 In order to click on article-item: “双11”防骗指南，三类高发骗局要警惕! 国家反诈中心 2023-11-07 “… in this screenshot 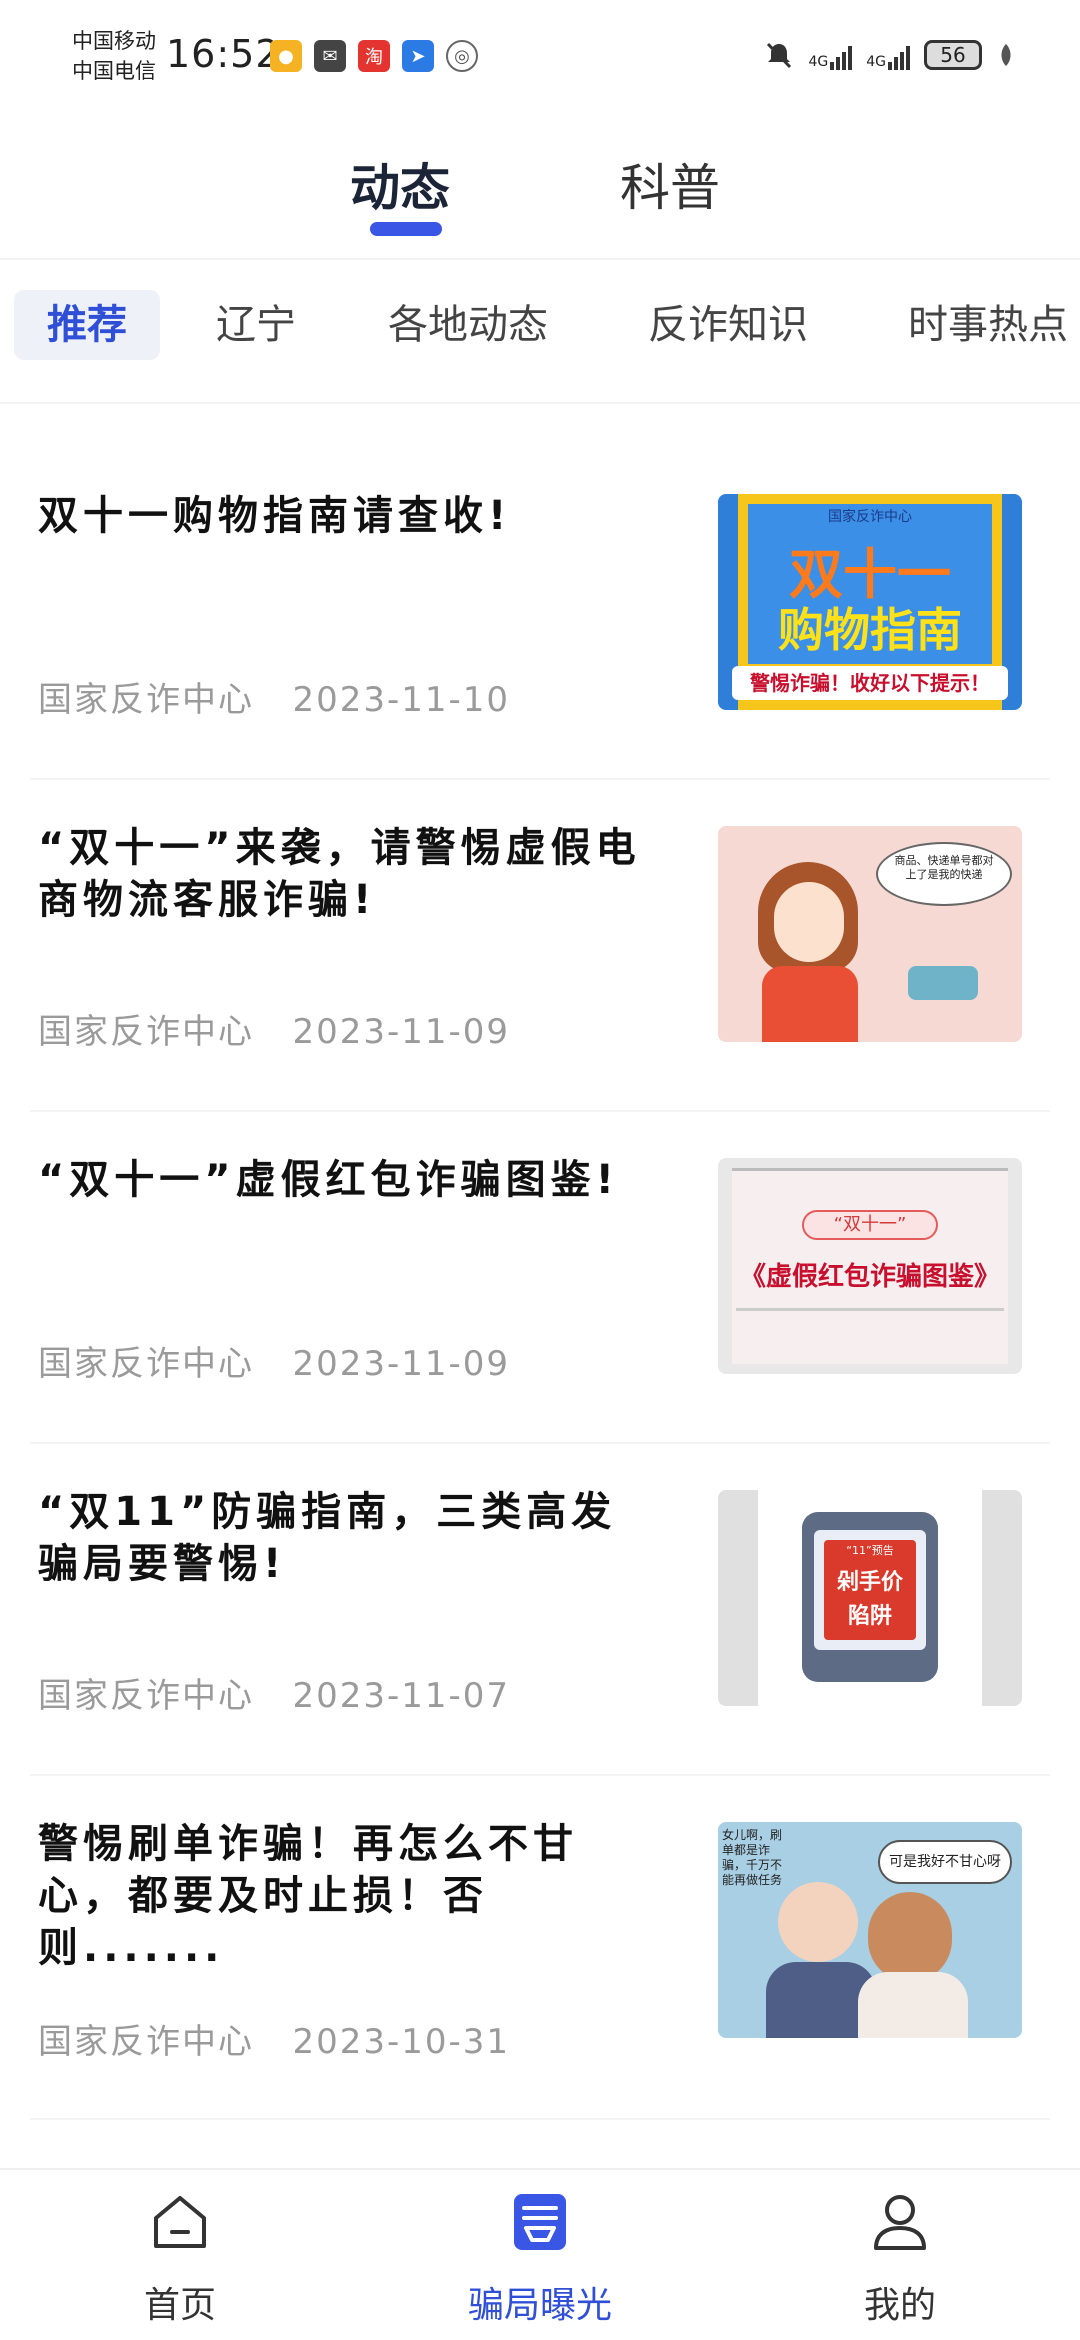, I will do `click(540, 1652)`.